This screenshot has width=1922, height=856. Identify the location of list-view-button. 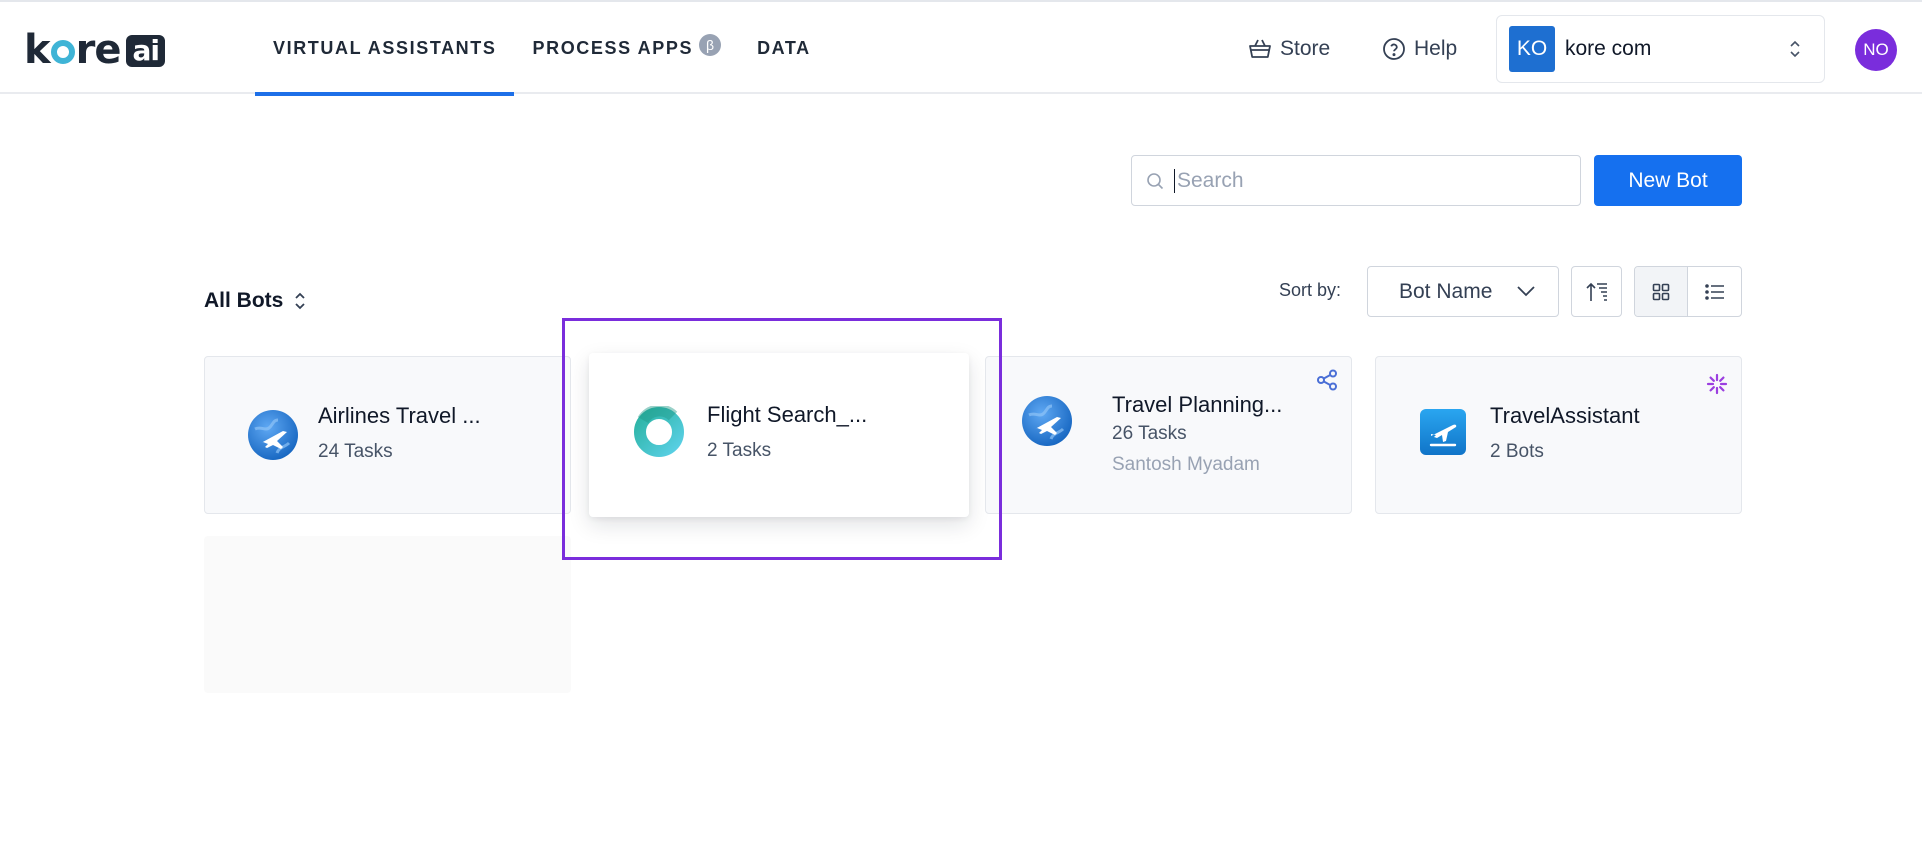
(1714, 291).